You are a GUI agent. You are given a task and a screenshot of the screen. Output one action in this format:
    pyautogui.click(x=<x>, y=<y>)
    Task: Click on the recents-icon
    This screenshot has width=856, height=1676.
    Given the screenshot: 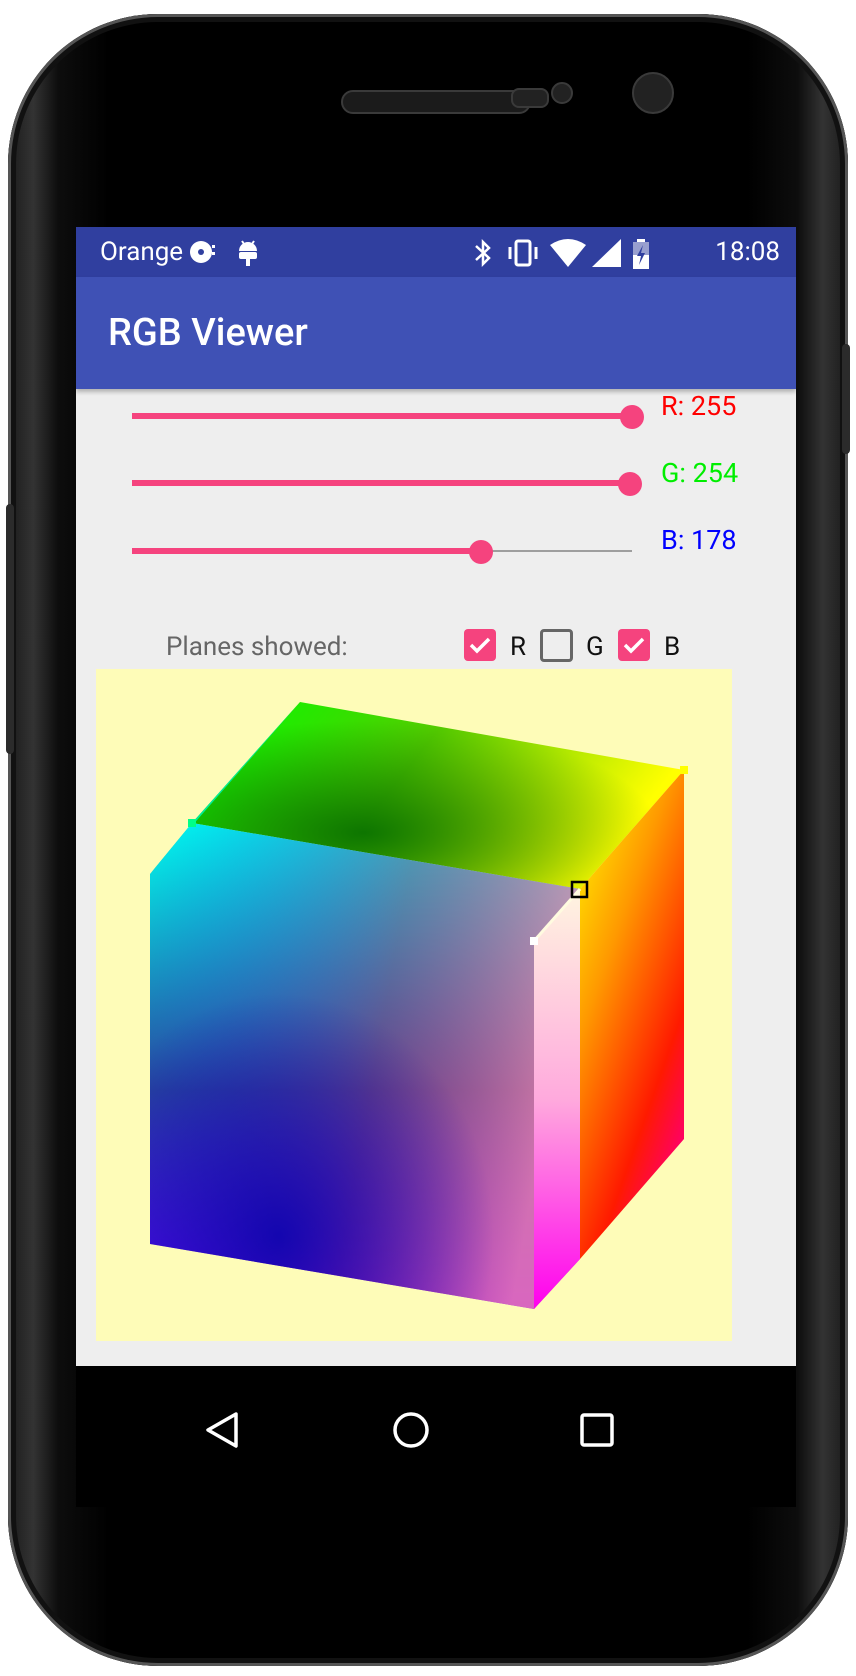 What is the action you would take?
    pyautogui.click(x=597, y=1430)
    